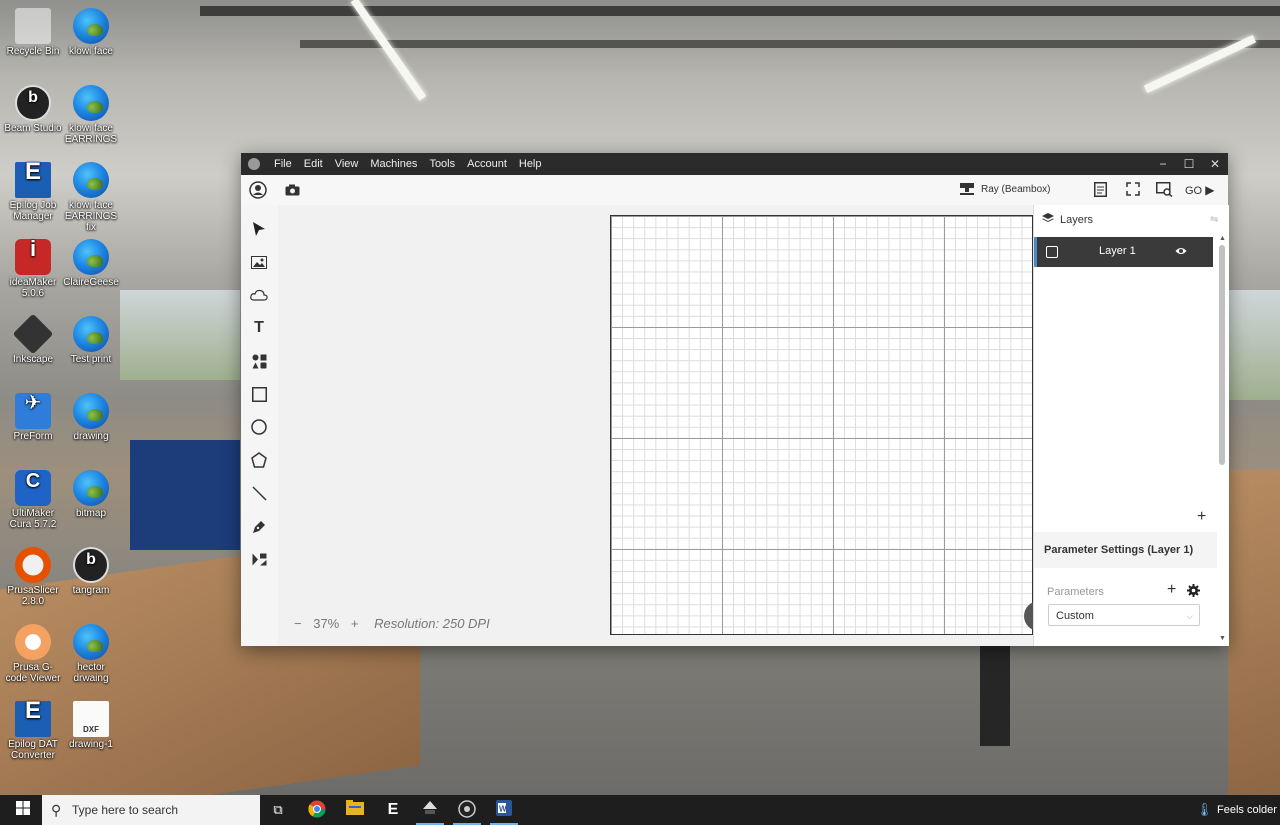 The width and height of the screenshot is (1280, 825). I want to click on laser-machine-icon, so click(967, 190).